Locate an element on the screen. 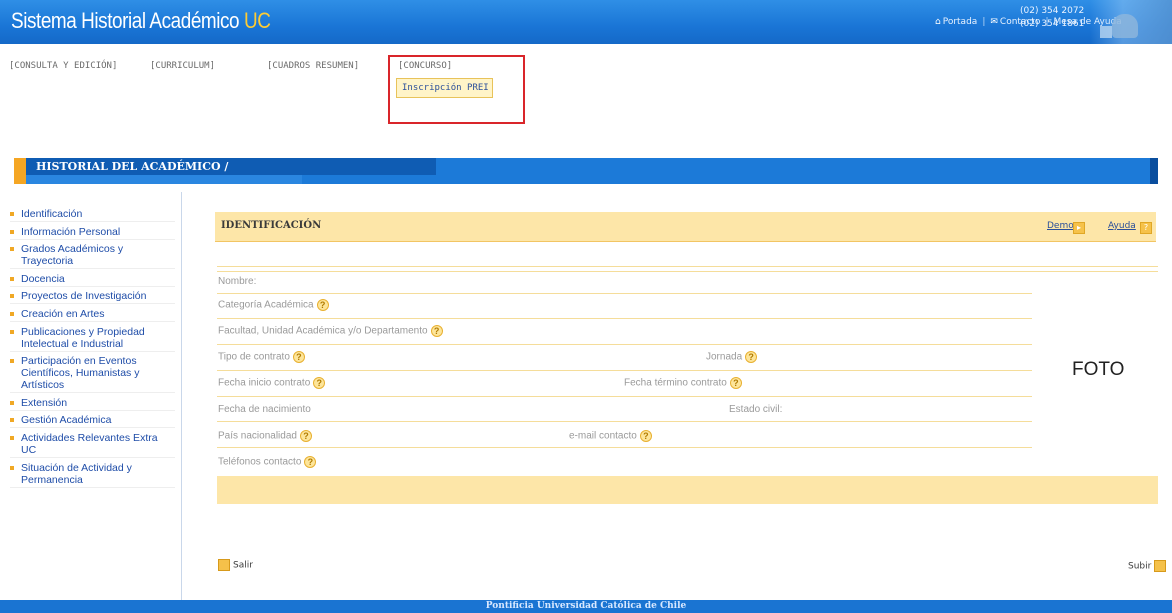 The image size is (1172, 613). demo-link: Demo is located at coordinates (1060, 226).